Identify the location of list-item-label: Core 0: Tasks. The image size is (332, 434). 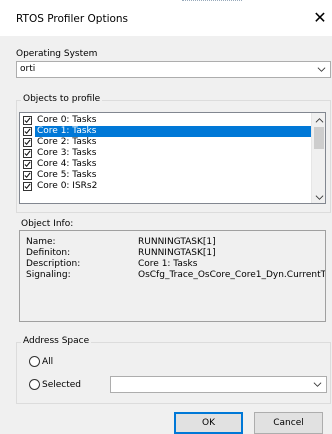
(67, 120).